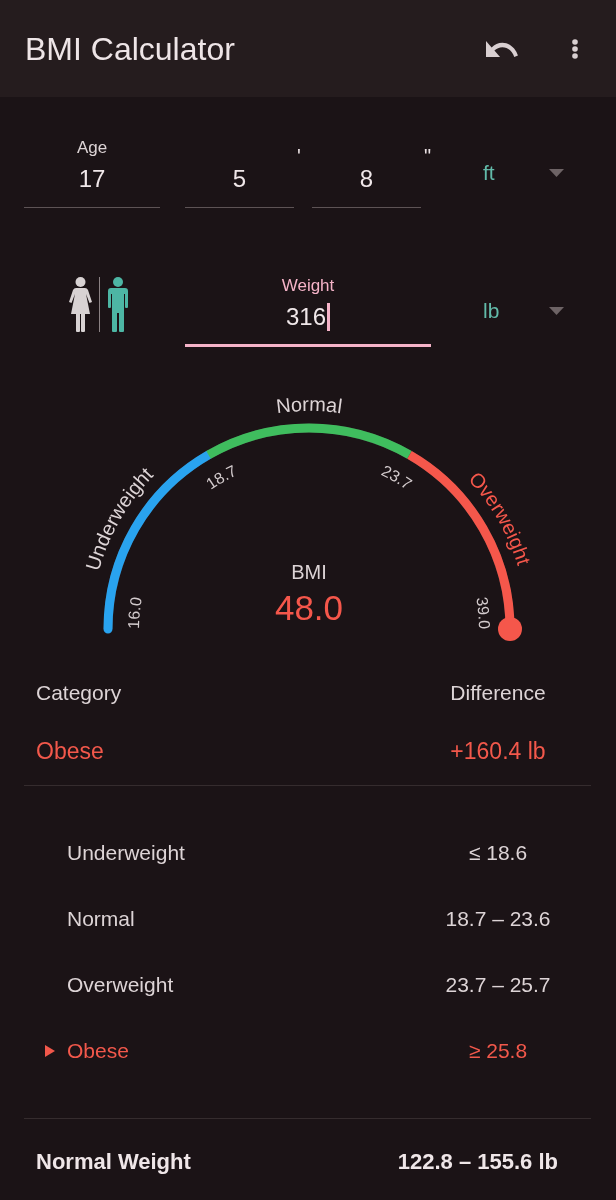 This screenshot has height=1200, width=616. Describe the element at coordinates (298, 156) in the screenshot. I see `unit-mark: '` at that location.